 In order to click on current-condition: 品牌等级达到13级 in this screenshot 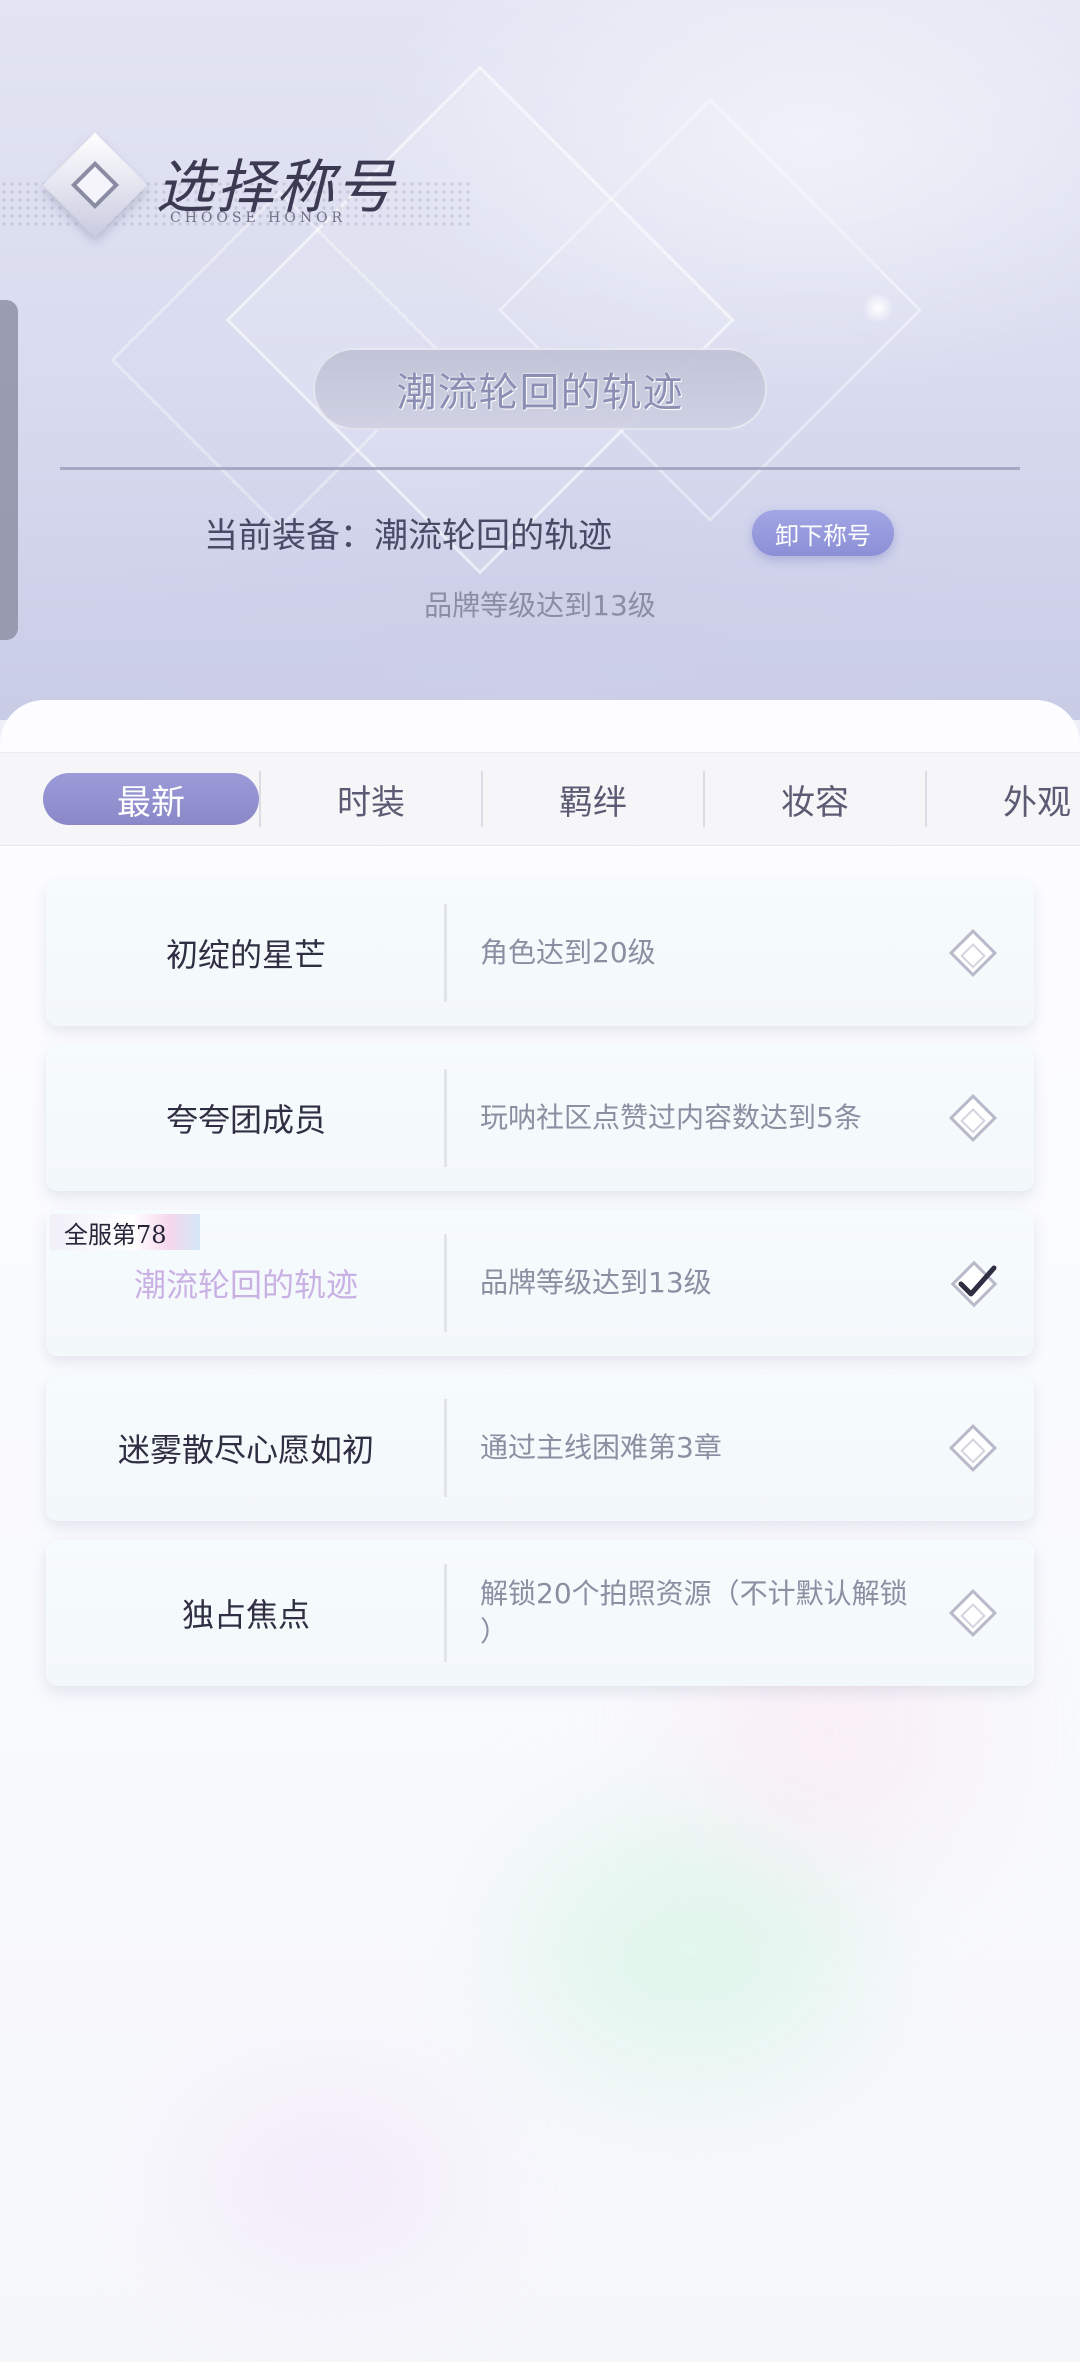, I will do `click(540, 605)`.